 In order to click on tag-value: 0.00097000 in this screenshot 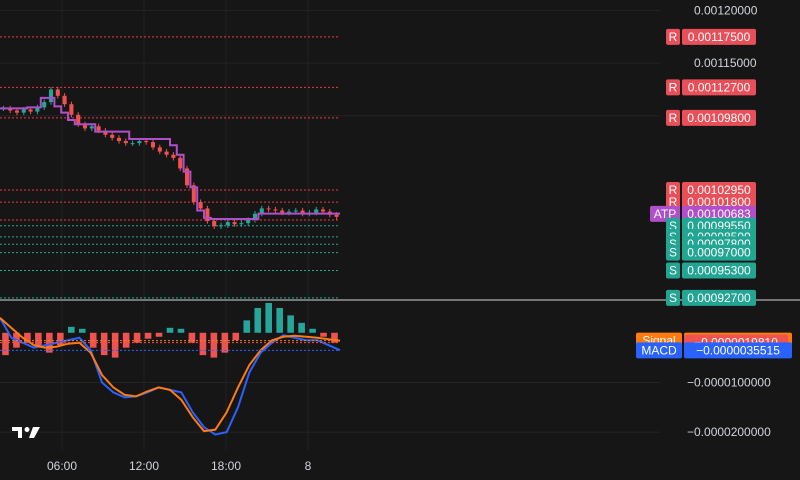, I will do `click(719, 253)`.